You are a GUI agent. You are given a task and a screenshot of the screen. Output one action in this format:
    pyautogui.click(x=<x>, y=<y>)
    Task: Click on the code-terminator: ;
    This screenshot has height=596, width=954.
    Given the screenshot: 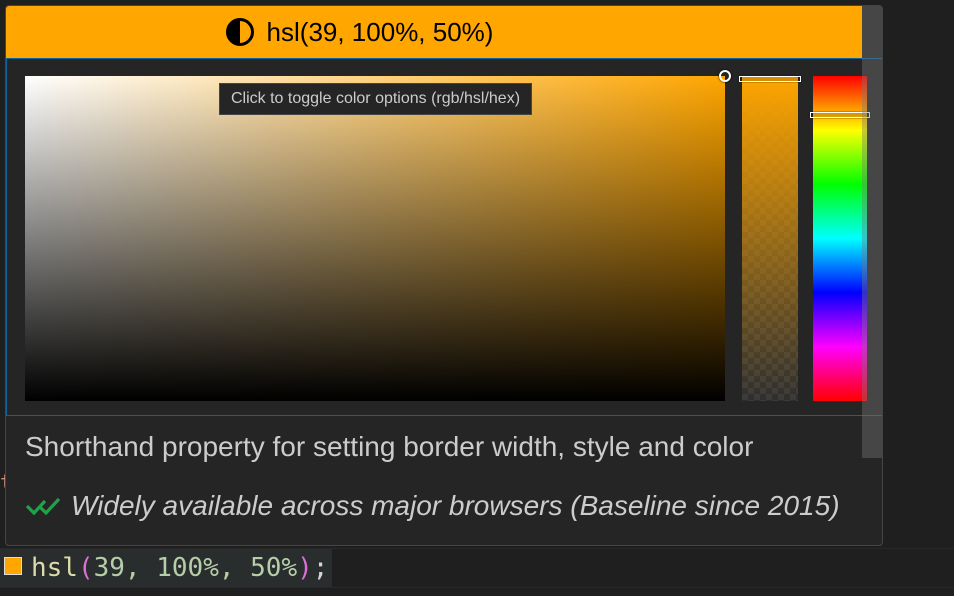 What is the action you would take?
    pyautogui.click(x=320, y=568)
    